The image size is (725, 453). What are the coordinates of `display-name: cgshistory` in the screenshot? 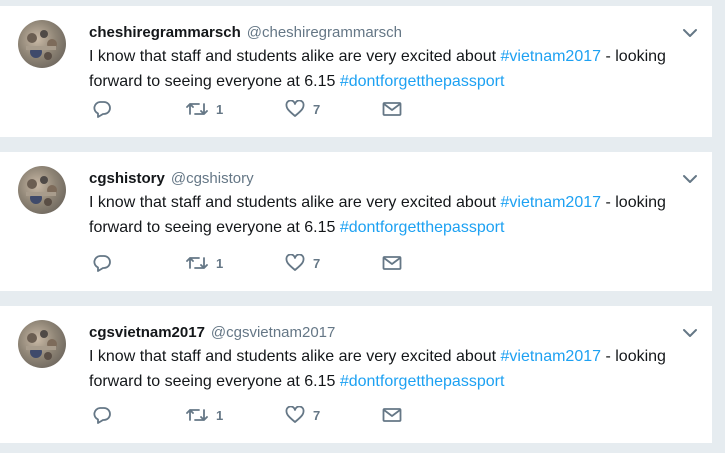 It's located at (127, 178).